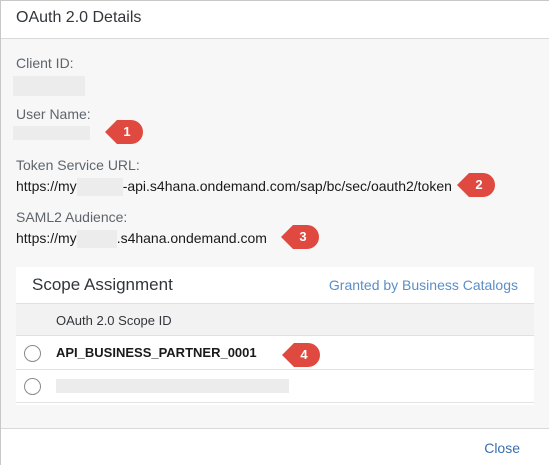  I want to click on user-name-label: User Name:, so click(53, 114).